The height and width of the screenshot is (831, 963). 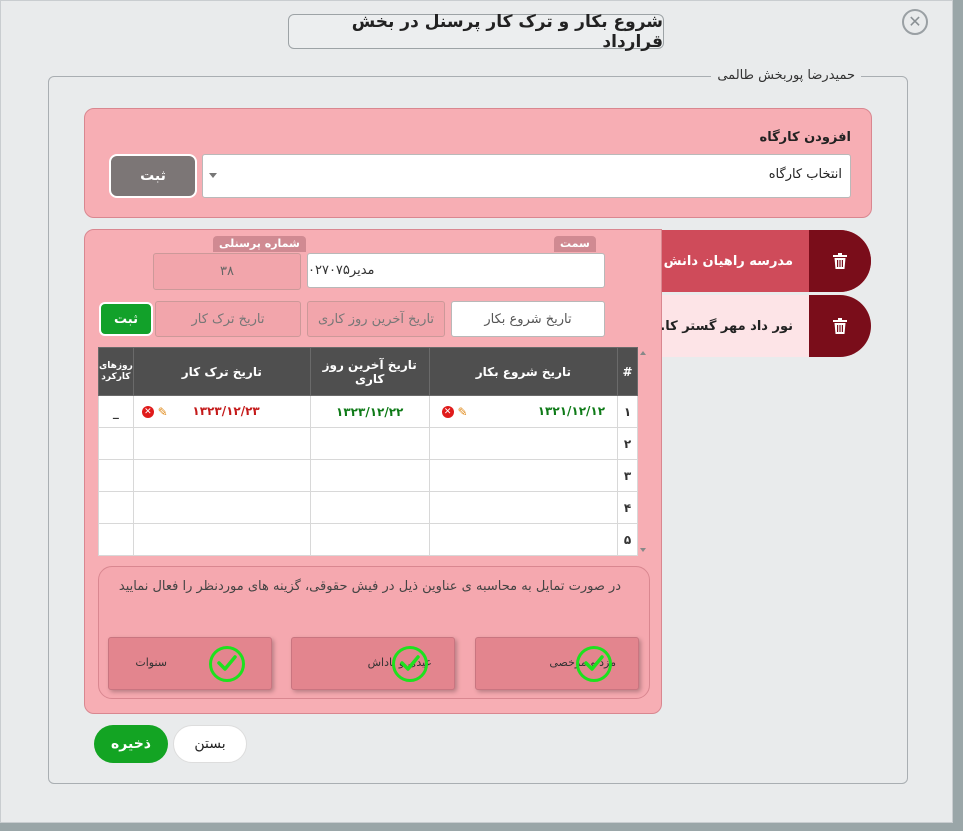 What do you see at coordinates (523, 371) in the screenshot?
I see `col-start-date: تاریخ شروع بکار` at bounding box center [523, 371].